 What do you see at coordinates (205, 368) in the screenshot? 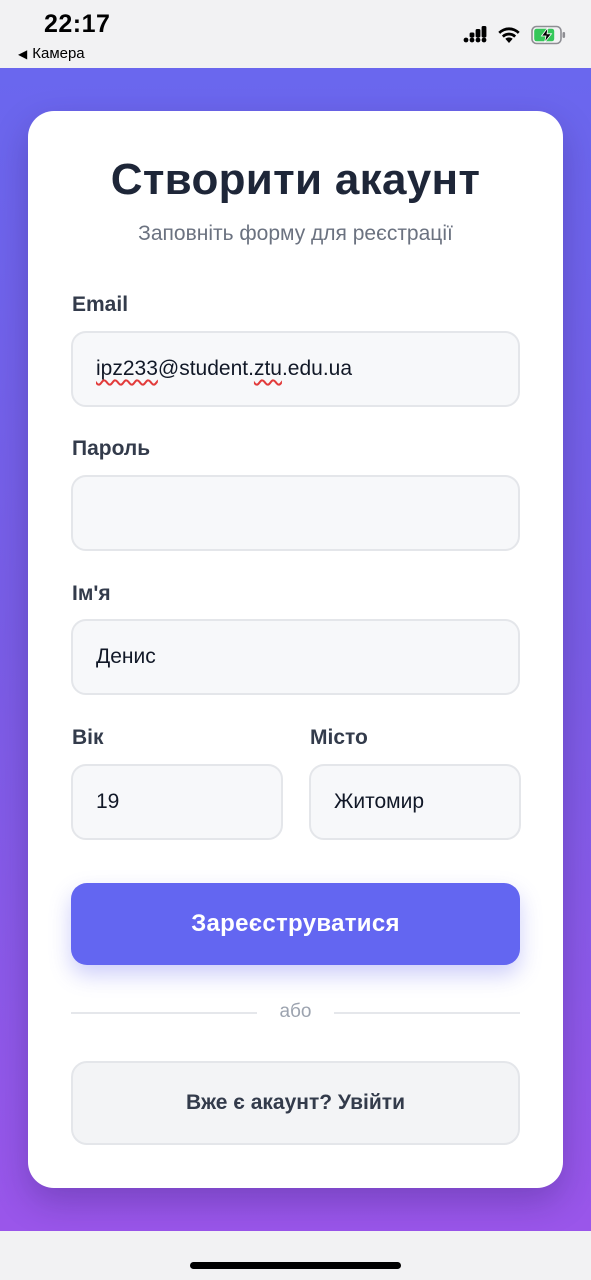
I see `email-value-part: @student.` at bounding box center [205, 368].